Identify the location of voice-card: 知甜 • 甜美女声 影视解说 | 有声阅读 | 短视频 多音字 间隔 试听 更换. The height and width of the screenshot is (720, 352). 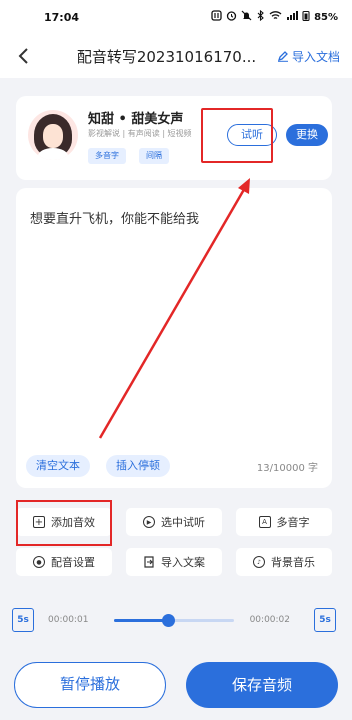
(174, 138).